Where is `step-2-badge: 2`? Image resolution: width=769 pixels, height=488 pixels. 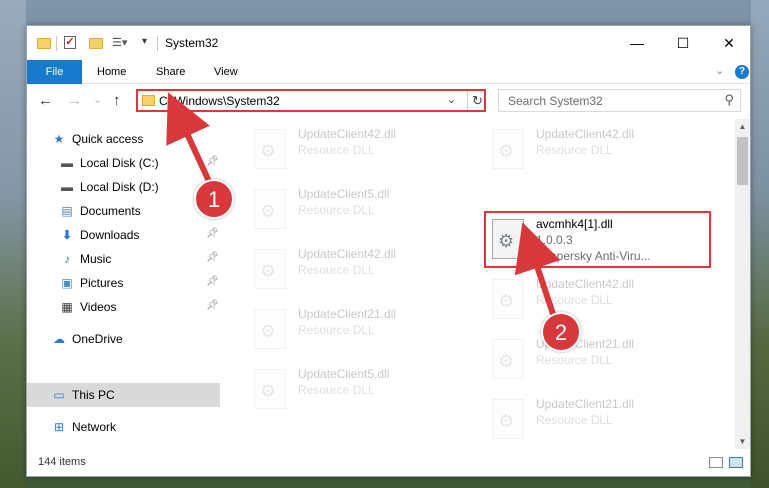 step-2-badge: 2 is located at coordinates (561, 332).